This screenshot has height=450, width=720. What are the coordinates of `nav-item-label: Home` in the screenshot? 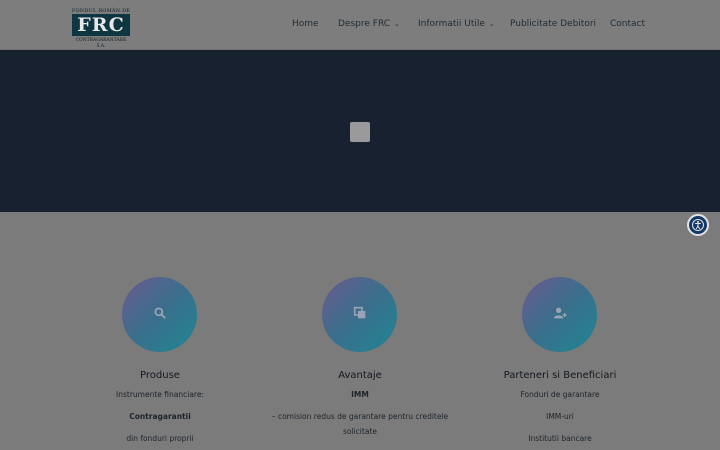 It's located at (305, 24).